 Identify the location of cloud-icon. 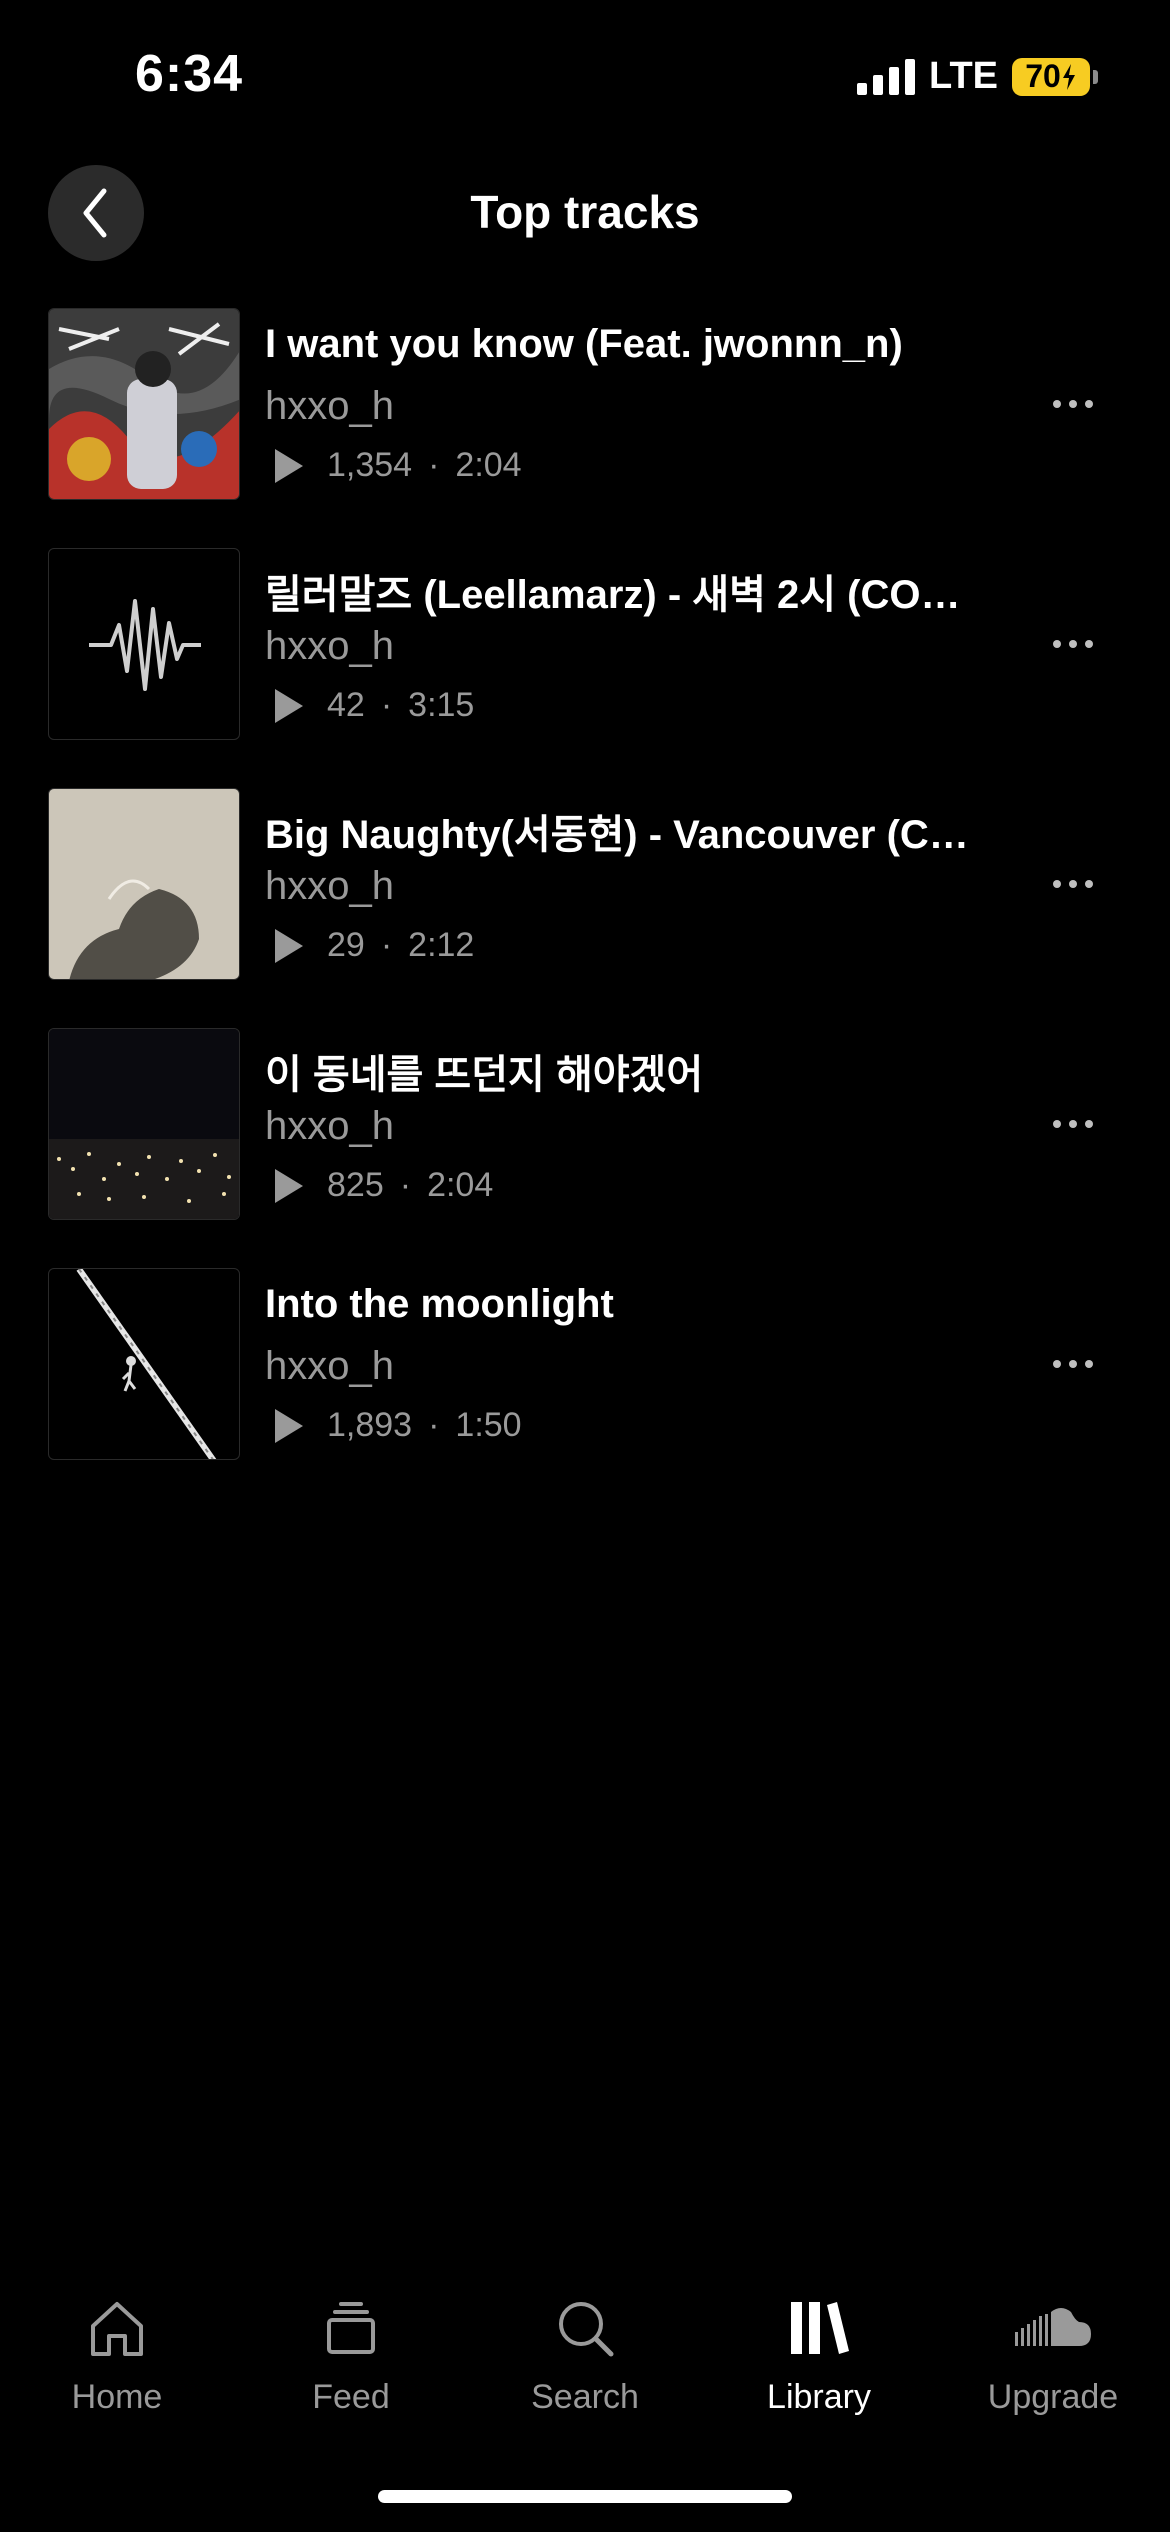
(1053, 2328).